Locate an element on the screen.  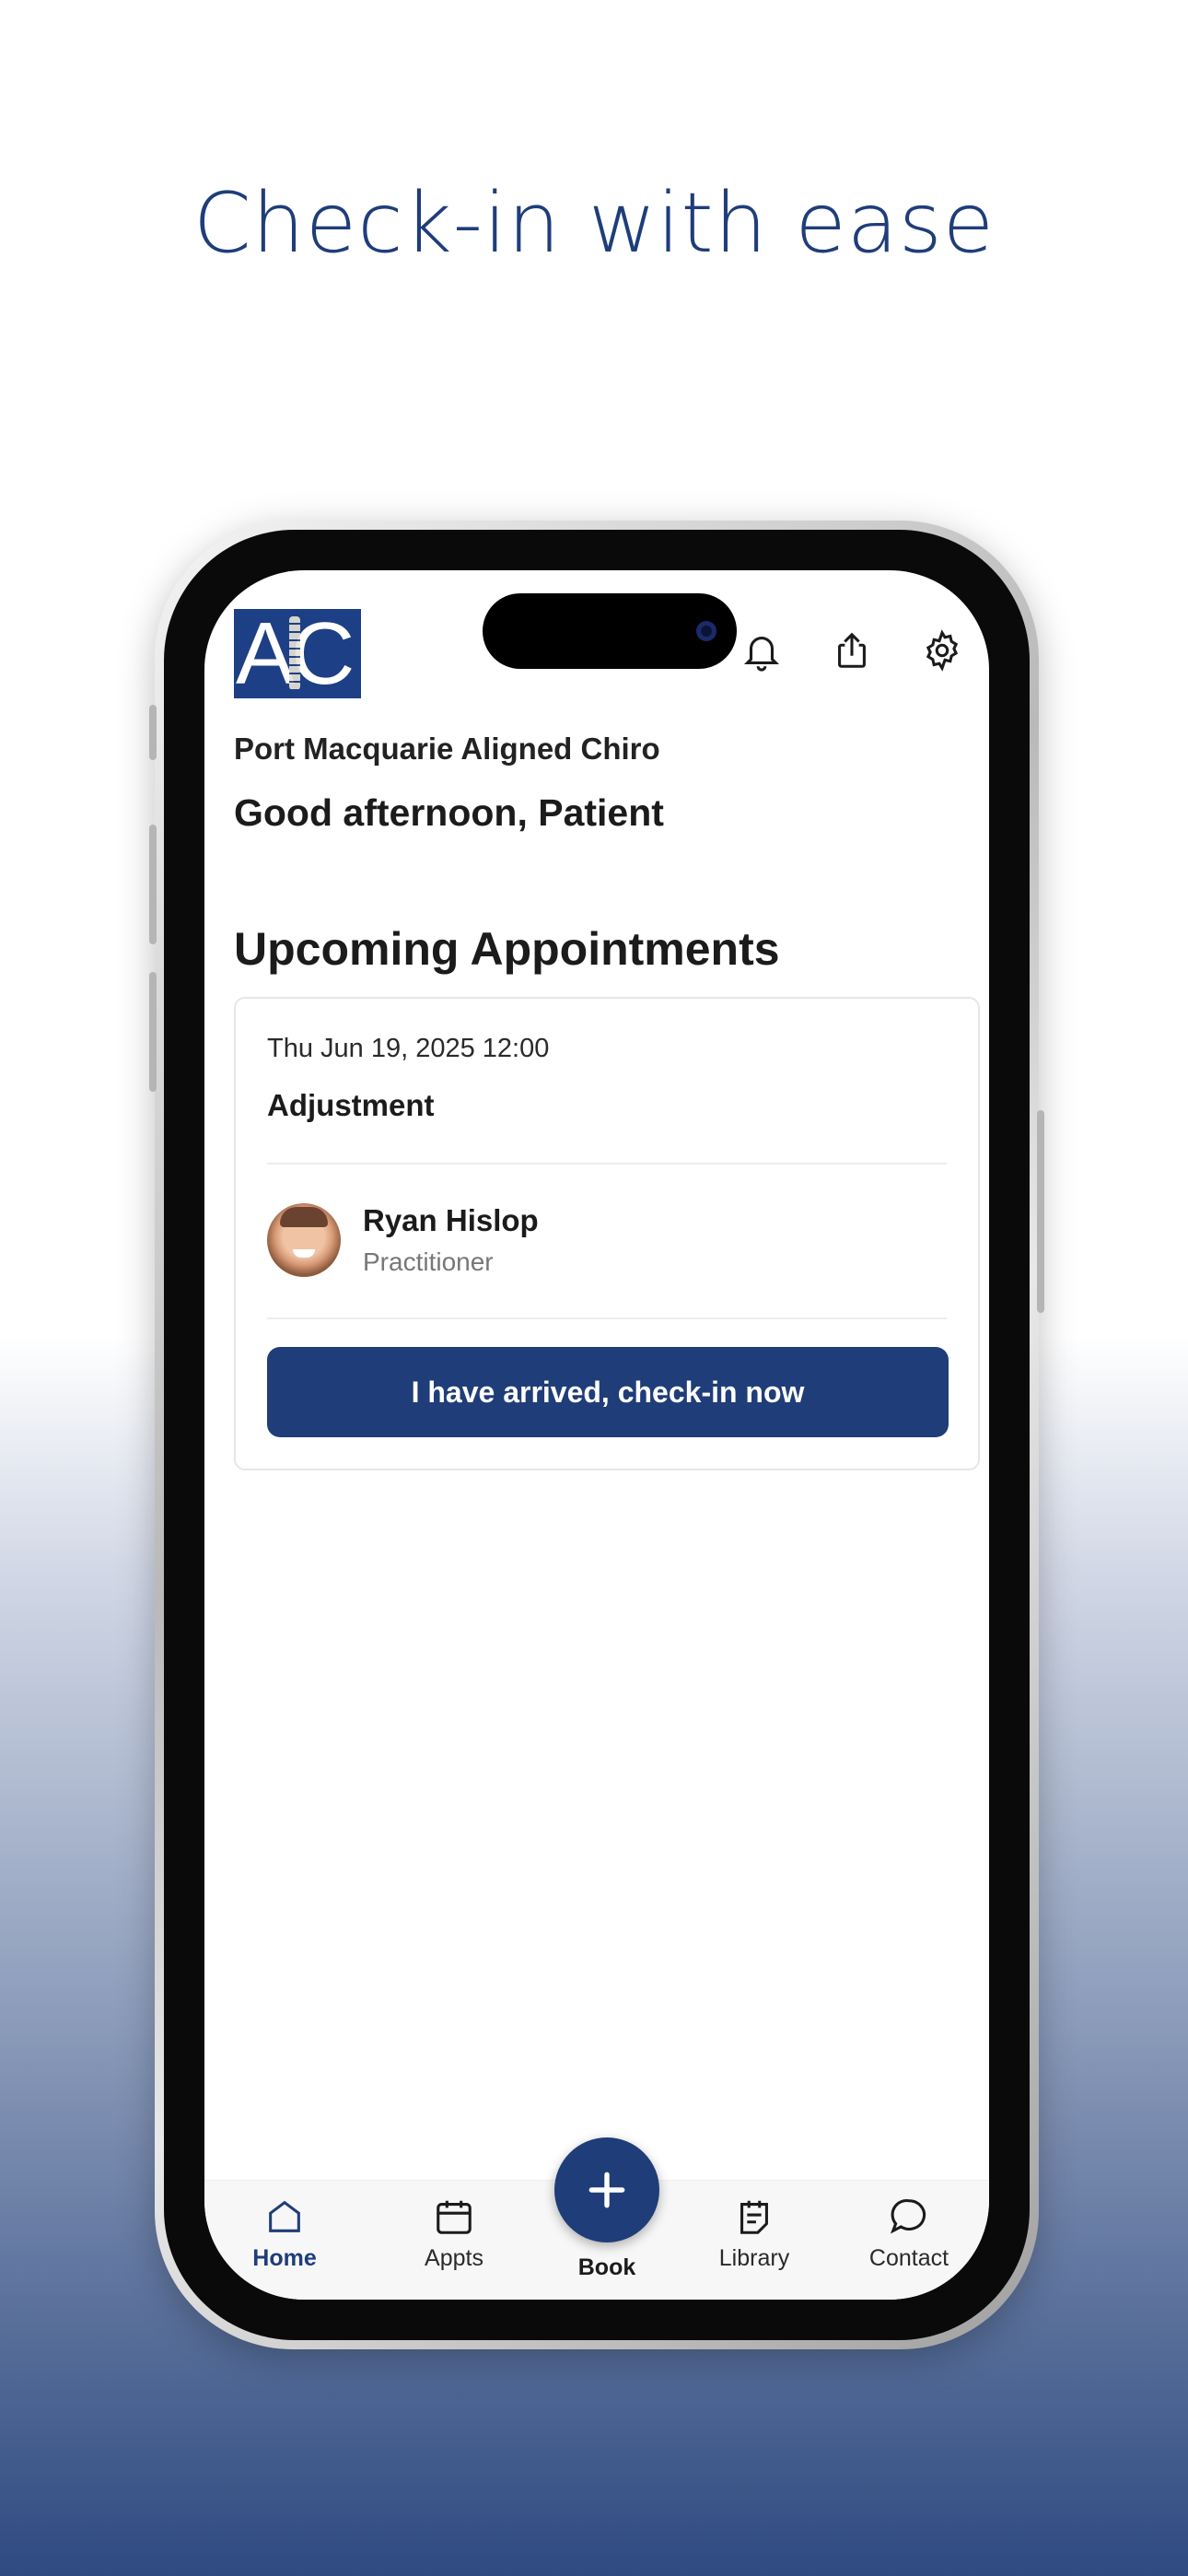
tab-home: Home is located at coordinates (284, 2233).